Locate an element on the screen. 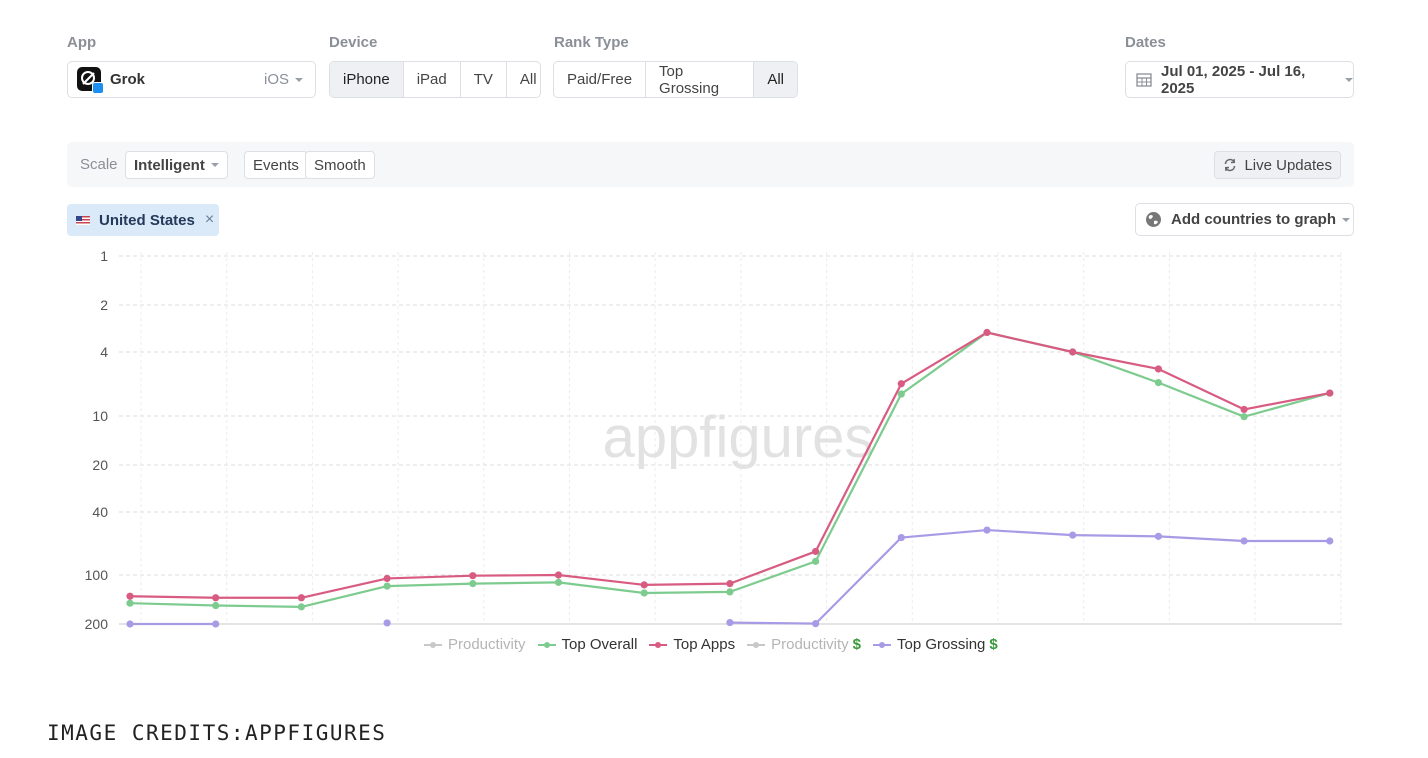  date-range-value: Jul 01, 2025 - Jul 16, 2025 is located at coordinates (1233, 79).